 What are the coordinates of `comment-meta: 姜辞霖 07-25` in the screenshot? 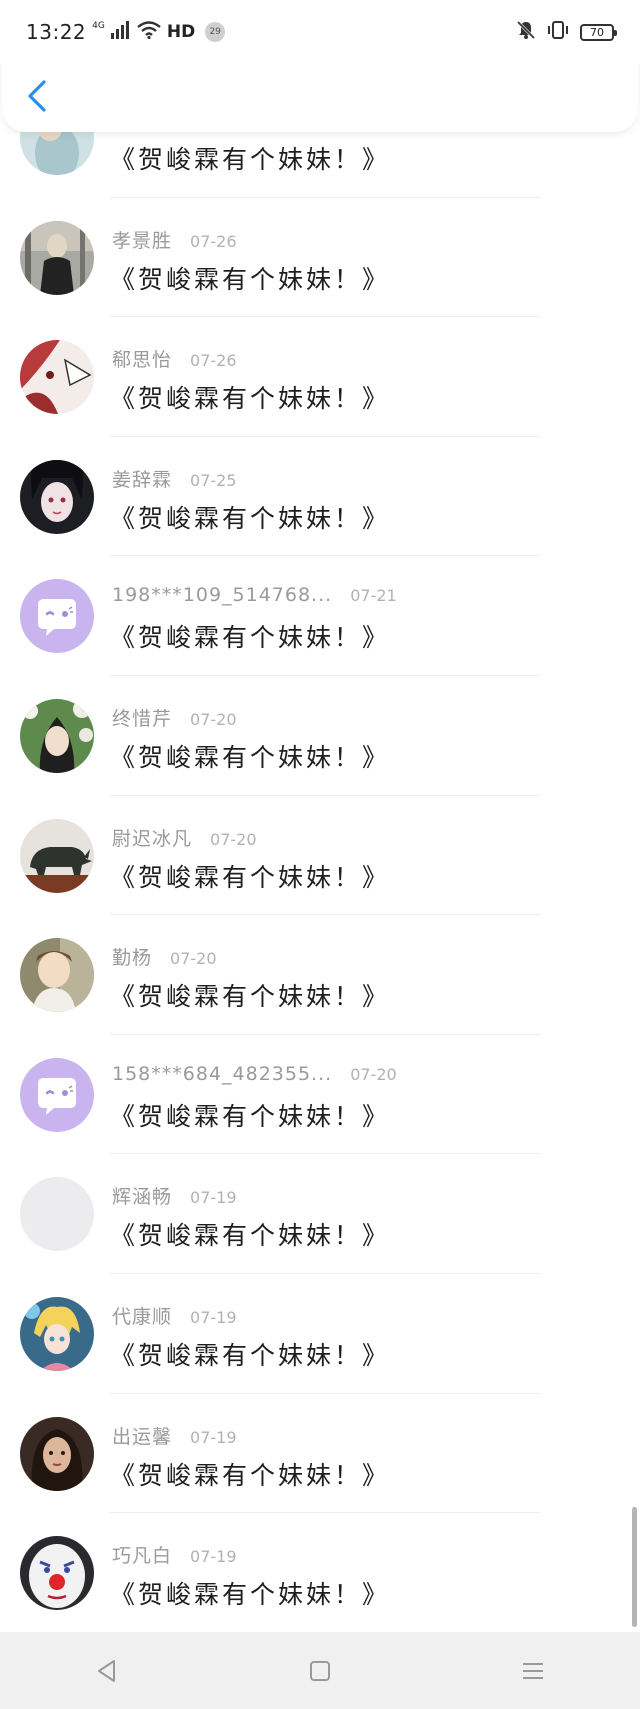 It's located at (174, 478).